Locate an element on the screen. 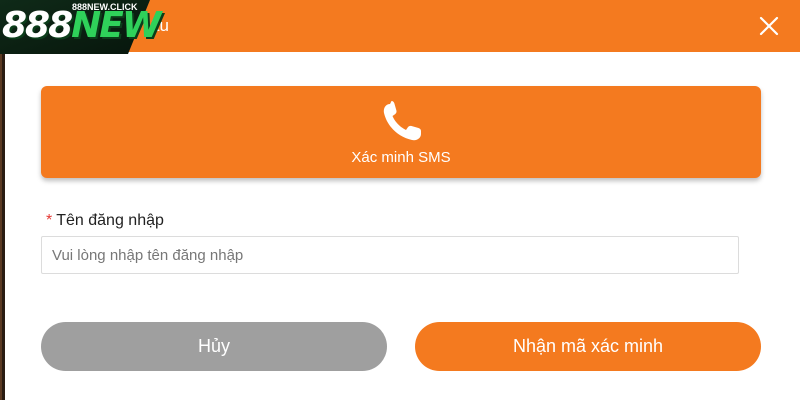 Image resolution: width=800 pixels, height=400 pixels. logo-wordmark: 888NEW is located at coordinates (82, 25).